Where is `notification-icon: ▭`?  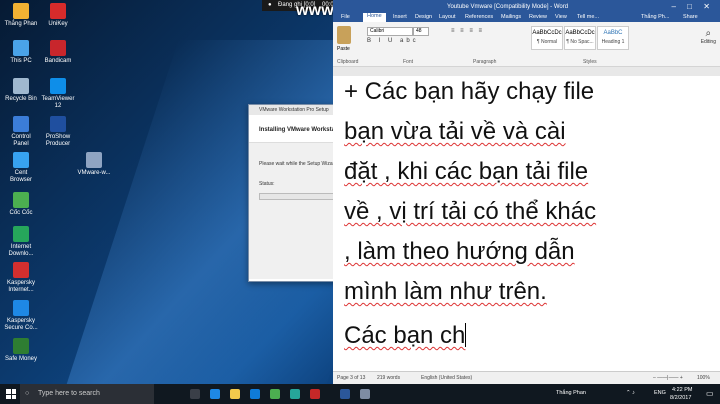
notification-icon: ▭ is located at coordinates (710, 393).